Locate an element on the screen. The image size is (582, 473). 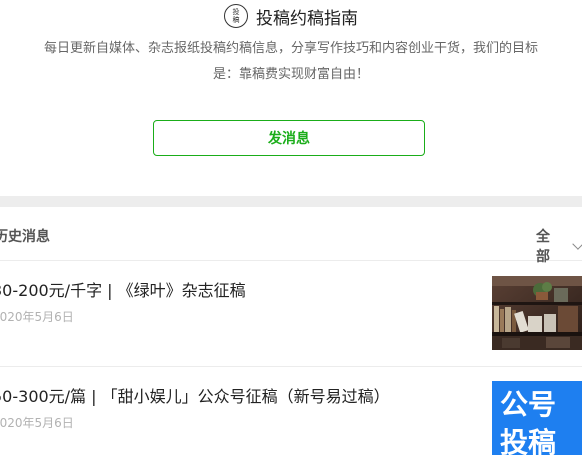
article-title: 30-200元/千字 | 《绿叶》杂志征稿 is located at coordinates (123, 290).